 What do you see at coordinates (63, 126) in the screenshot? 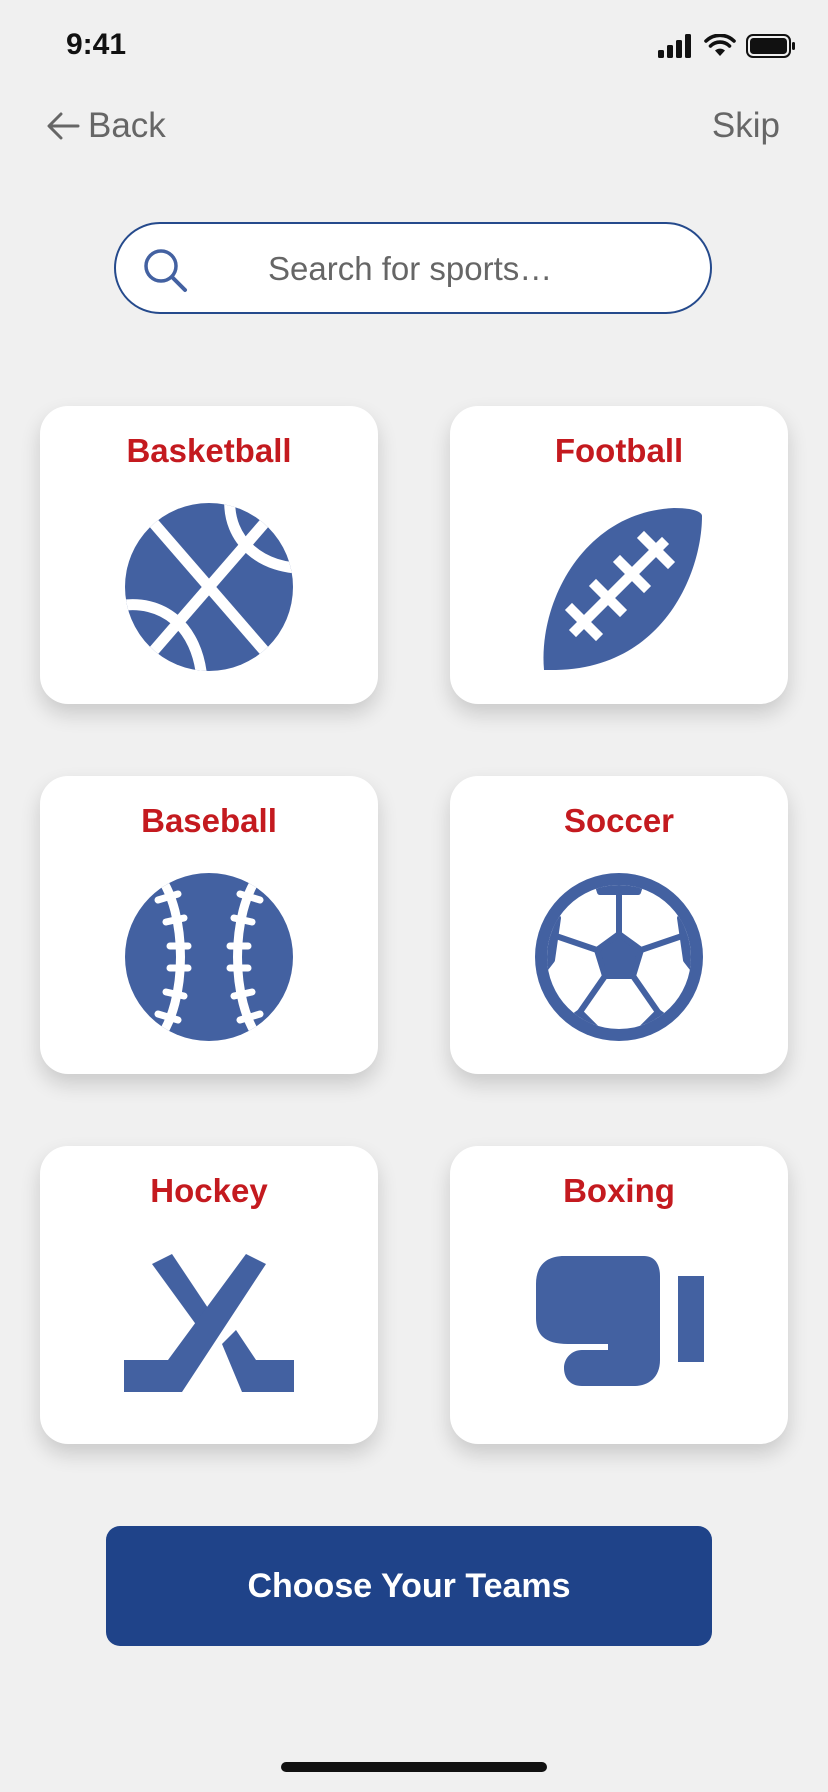
I see `arrow-left-icon` at bounding box center [63, 126].